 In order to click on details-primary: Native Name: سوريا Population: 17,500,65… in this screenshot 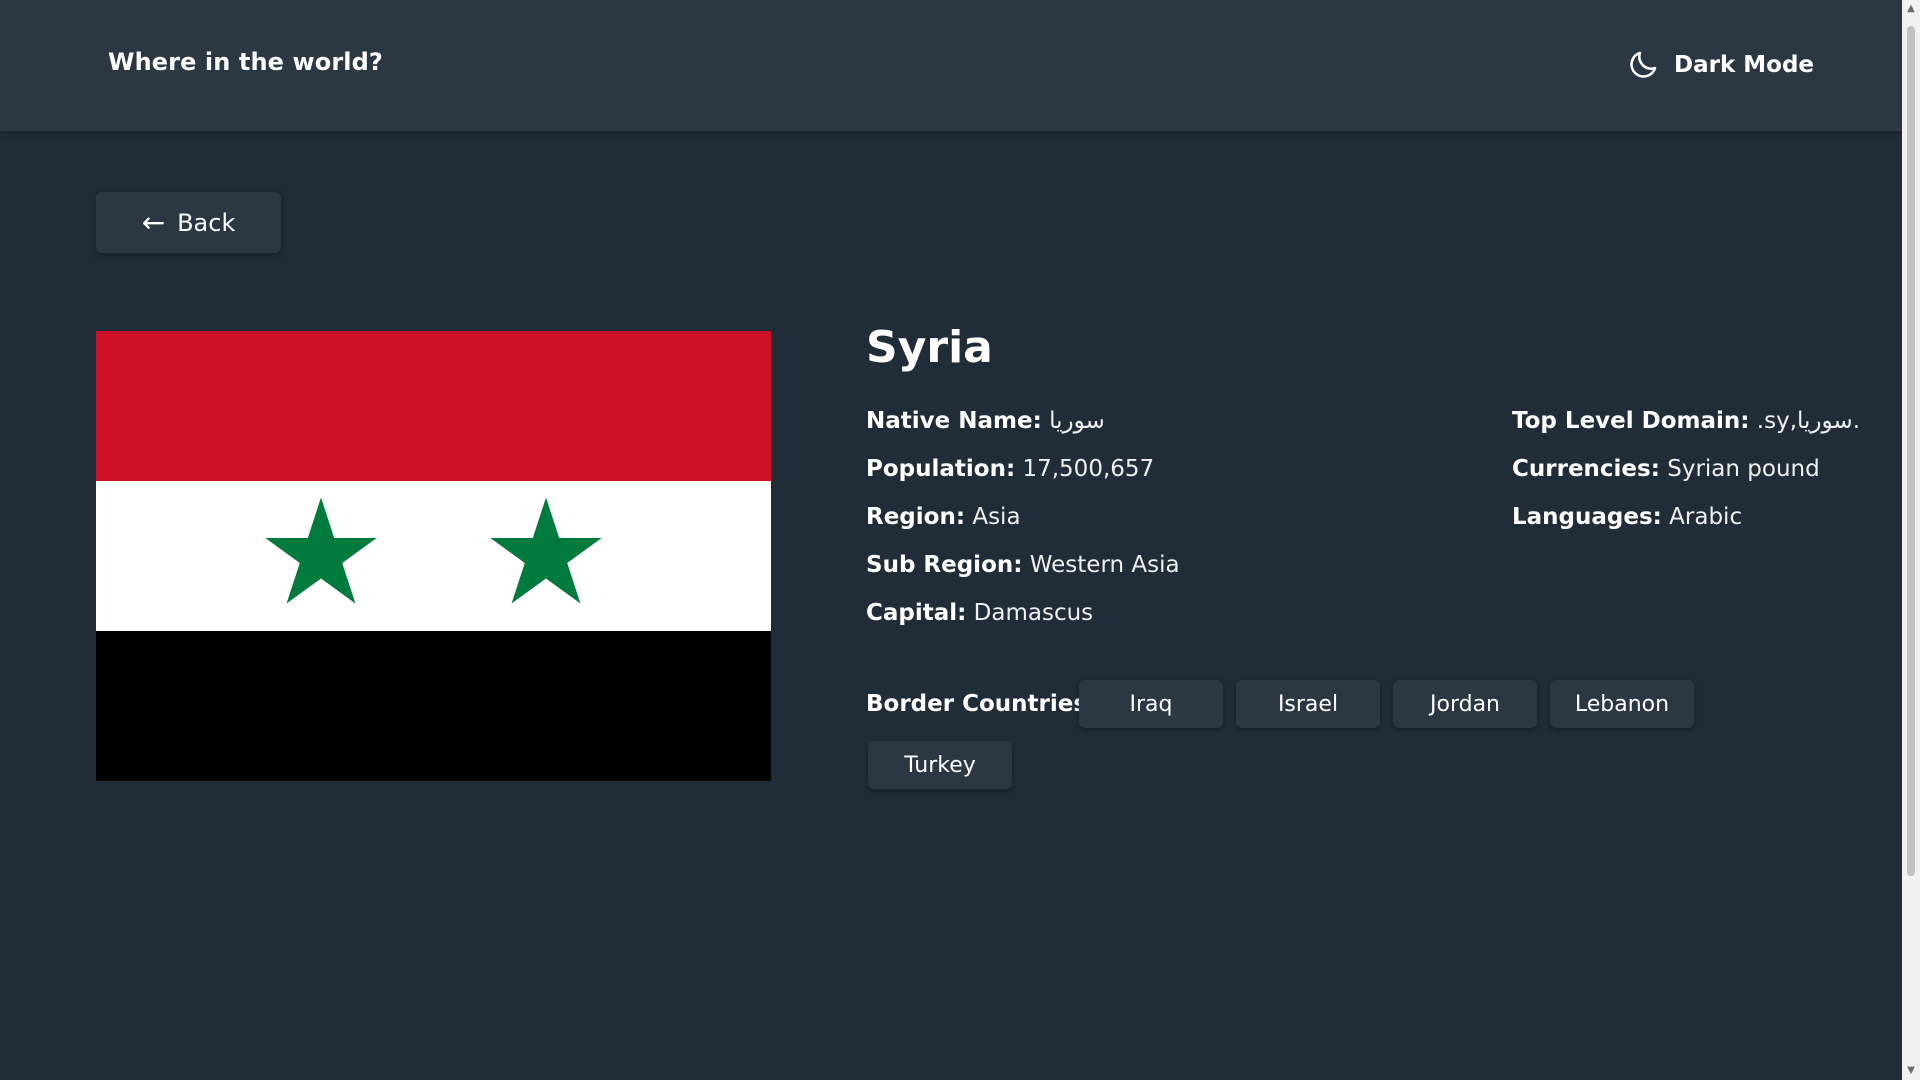, I will do `click(1023, 525)`.